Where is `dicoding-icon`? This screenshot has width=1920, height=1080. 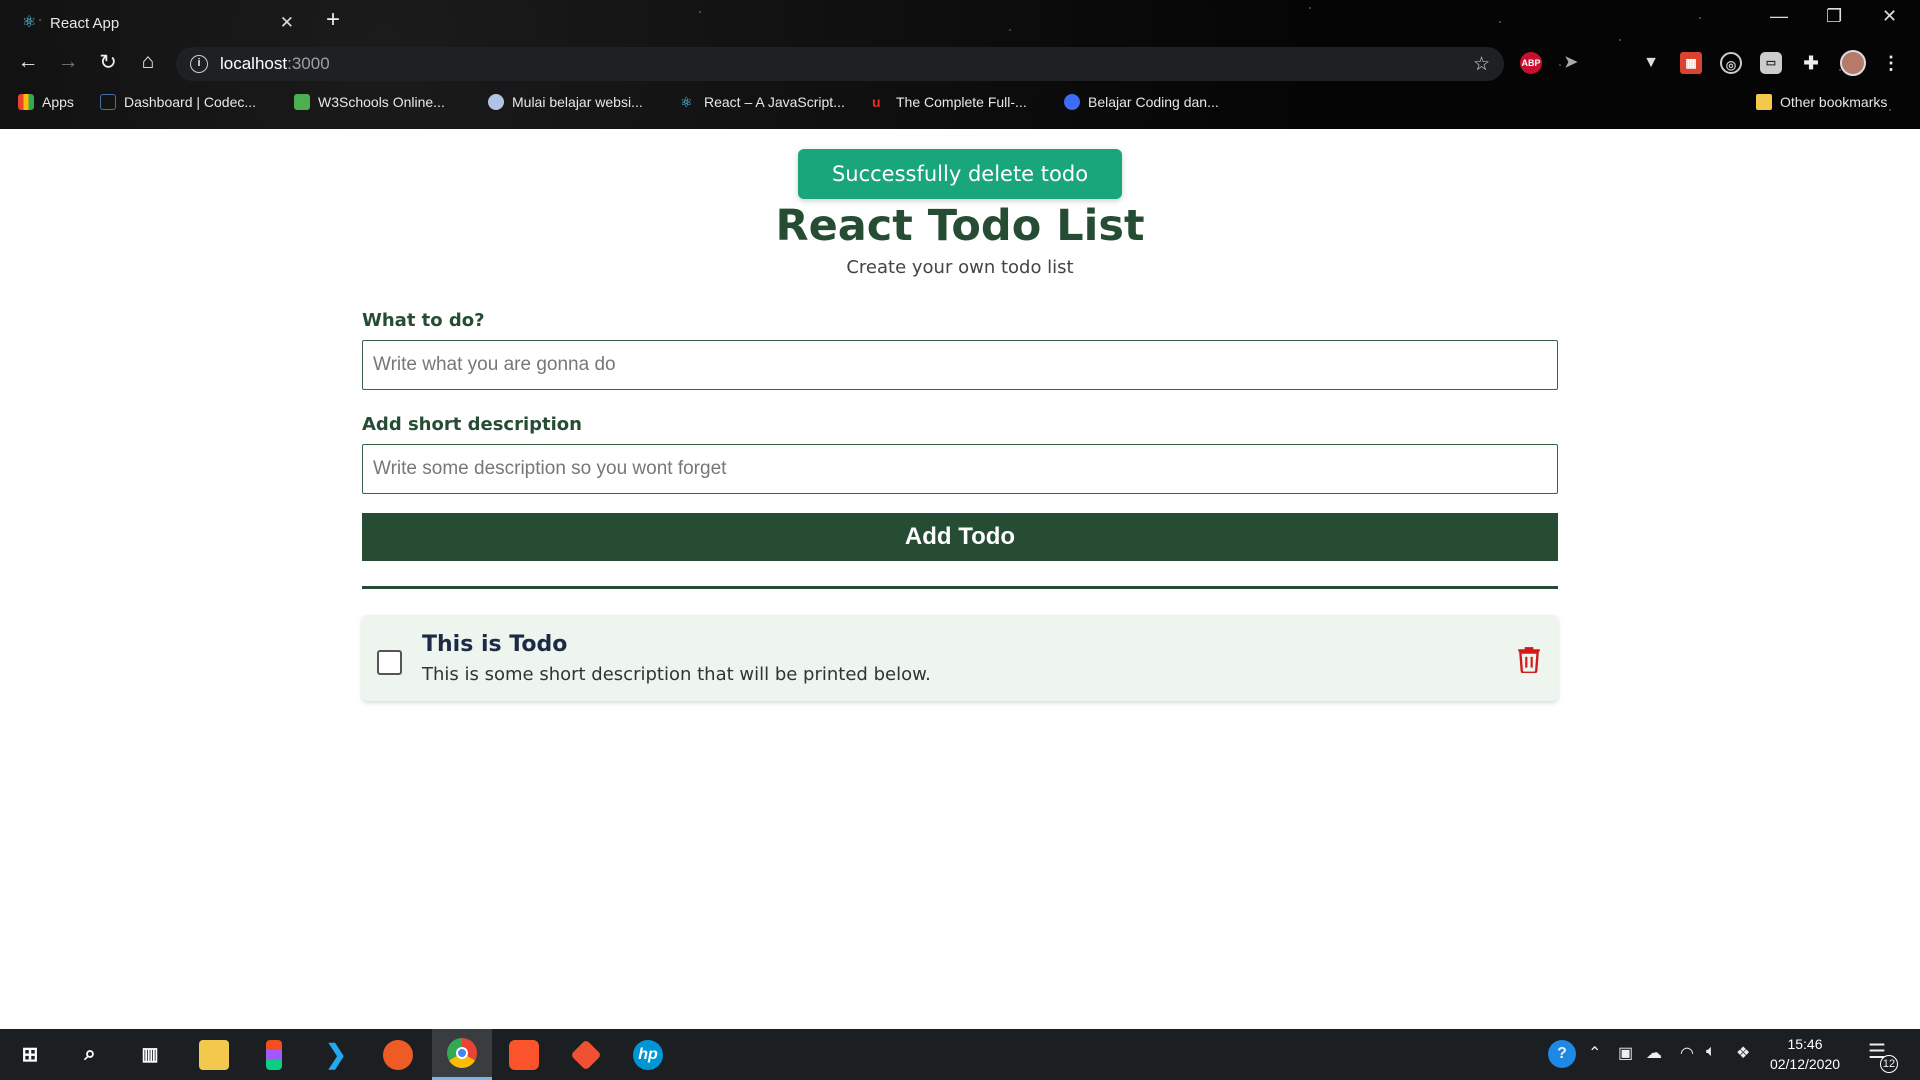 dicoding-icon is located at coordinates (496, 102).